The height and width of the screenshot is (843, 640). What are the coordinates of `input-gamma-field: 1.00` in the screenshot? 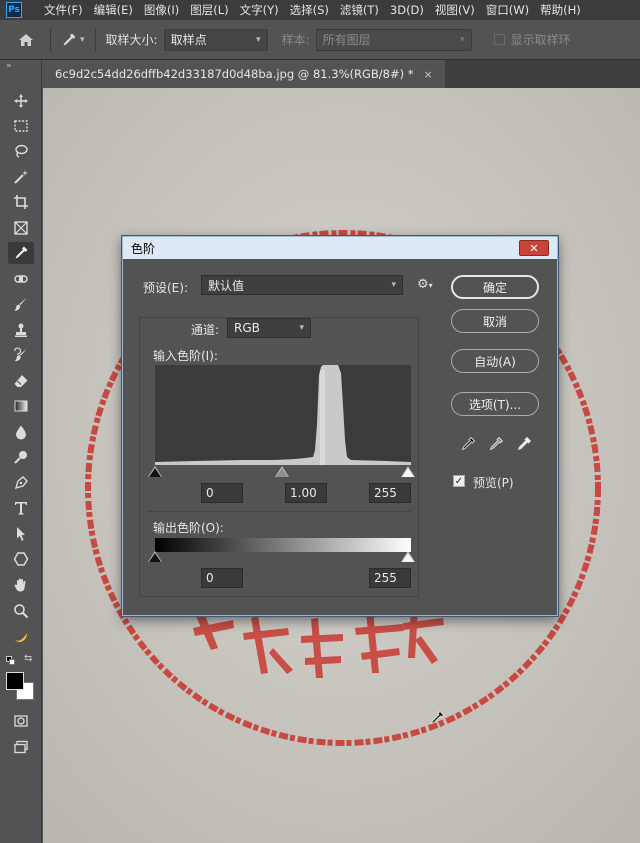 It's located at (306, 493).